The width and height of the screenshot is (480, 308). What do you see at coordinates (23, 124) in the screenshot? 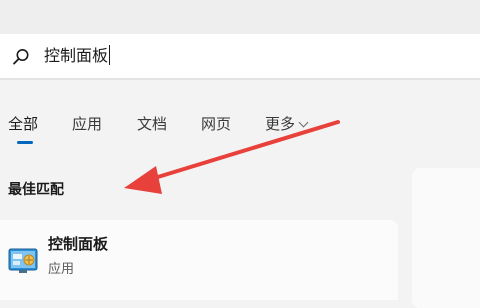
I see `tab-all: 全部` at bounding box center [23, 124].